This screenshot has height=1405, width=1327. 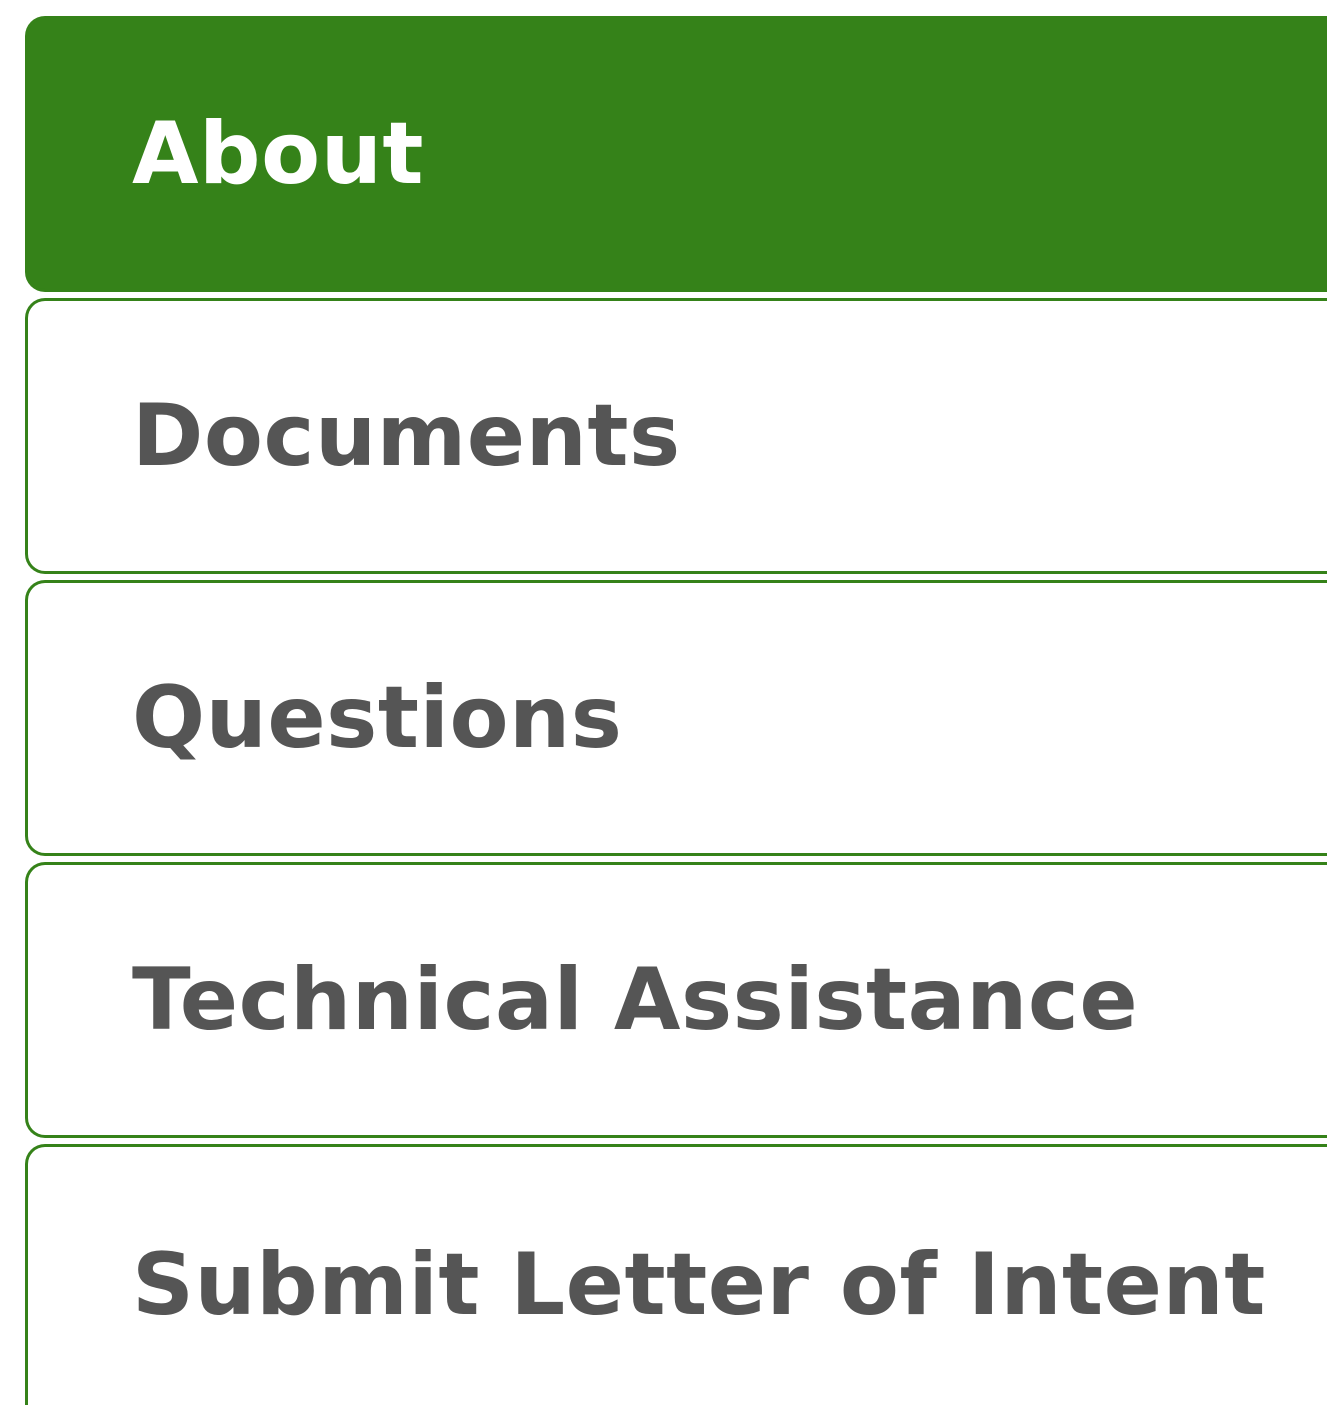 I want to click on nav-item-label: Documents, so click(x=406, y=436).